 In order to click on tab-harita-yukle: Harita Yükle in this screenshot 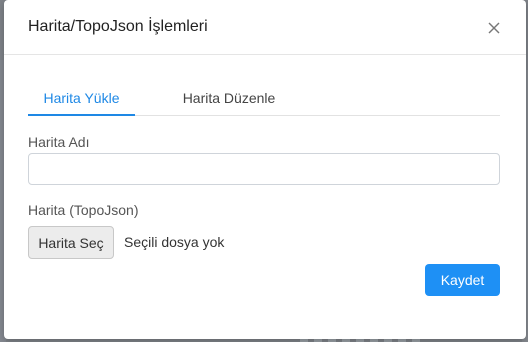, I will do `click(81, 101)`.